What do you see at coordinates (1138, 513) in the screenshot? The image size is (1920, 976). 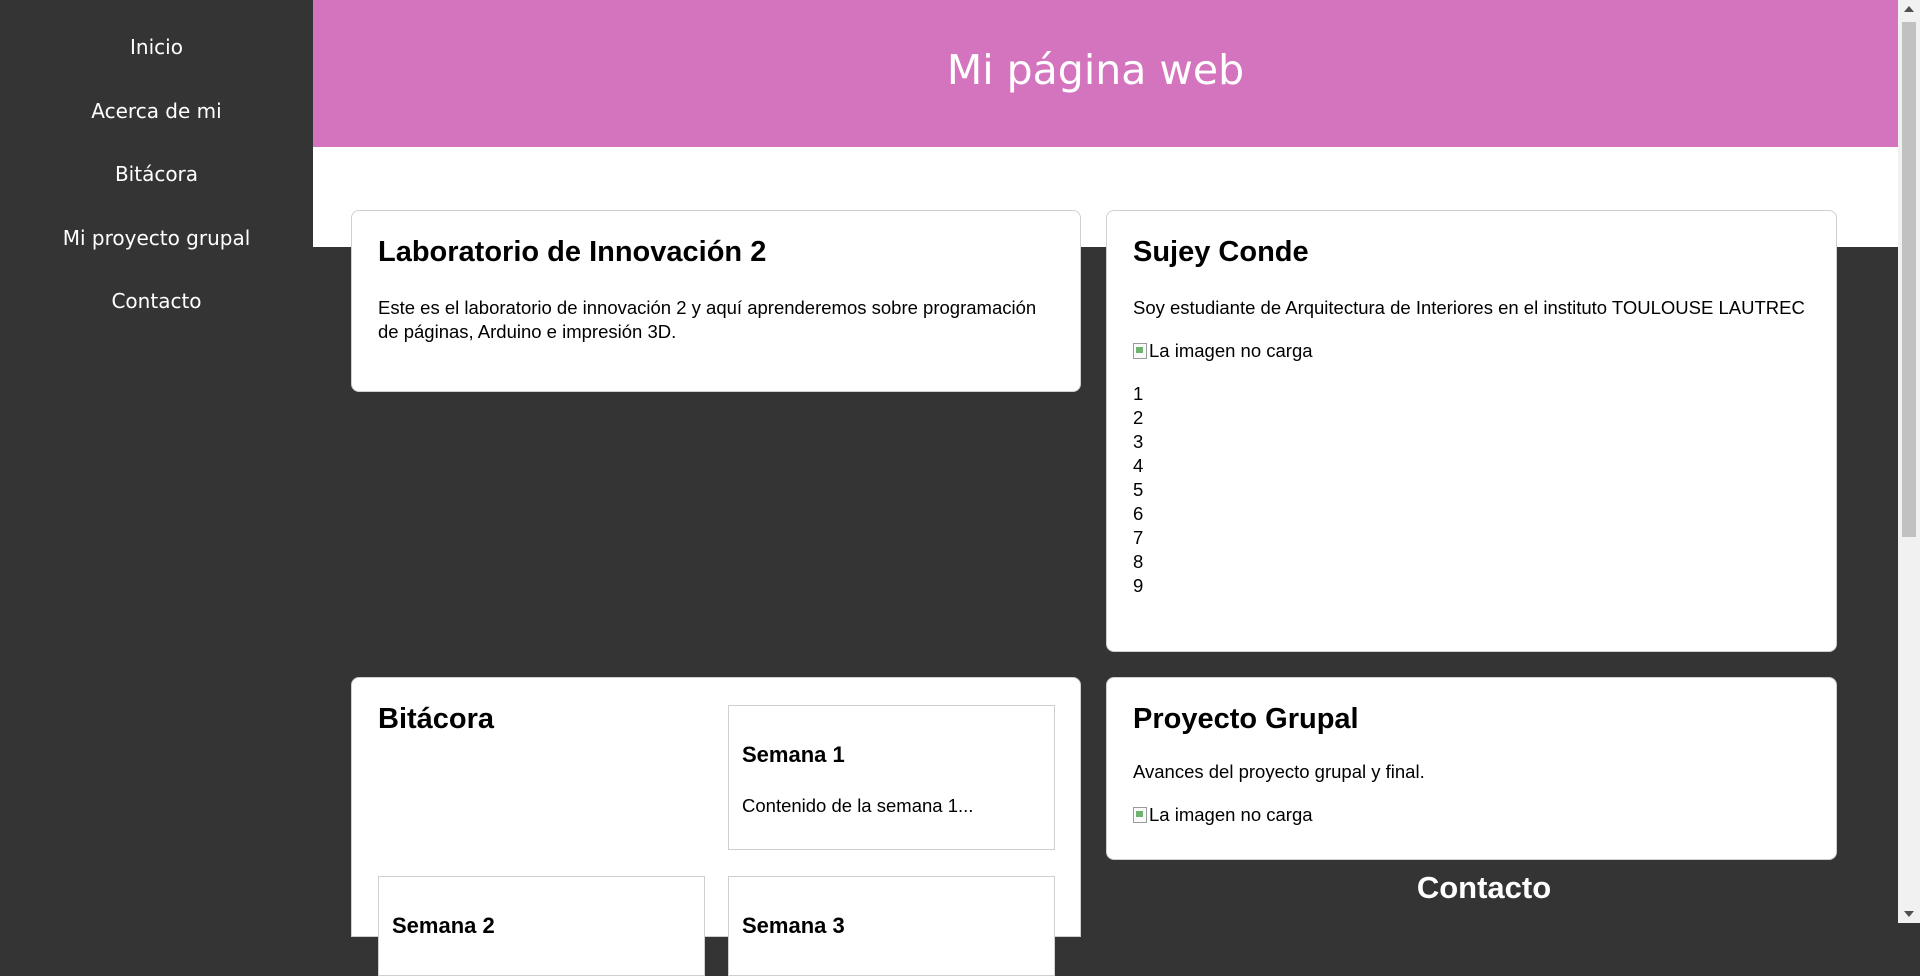 I see `list-item: 6` at bounding box center [1138, 513].